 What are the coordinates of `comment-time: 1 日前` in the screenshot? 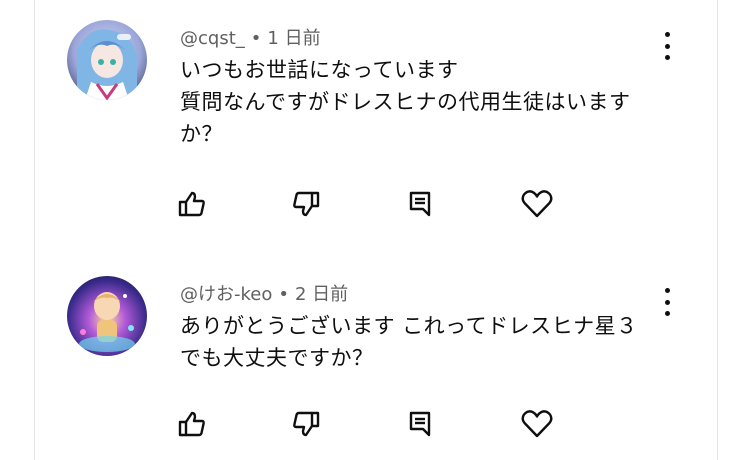 It's located at (294, 38).